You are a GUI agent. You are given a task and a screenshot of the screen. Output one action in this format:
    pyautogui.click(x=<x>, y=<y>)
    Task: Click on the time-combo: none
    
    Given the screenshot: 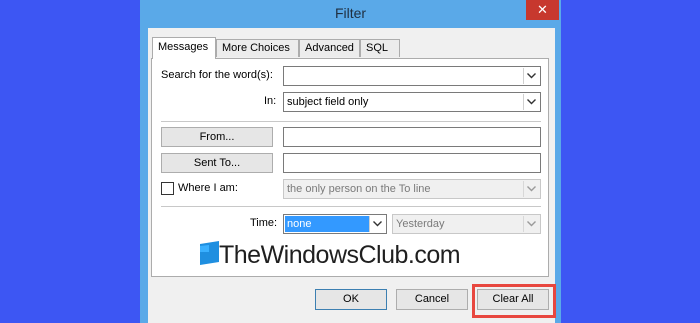 What is the action you would take?
    pyautogui.click(x=335, y=224)
    